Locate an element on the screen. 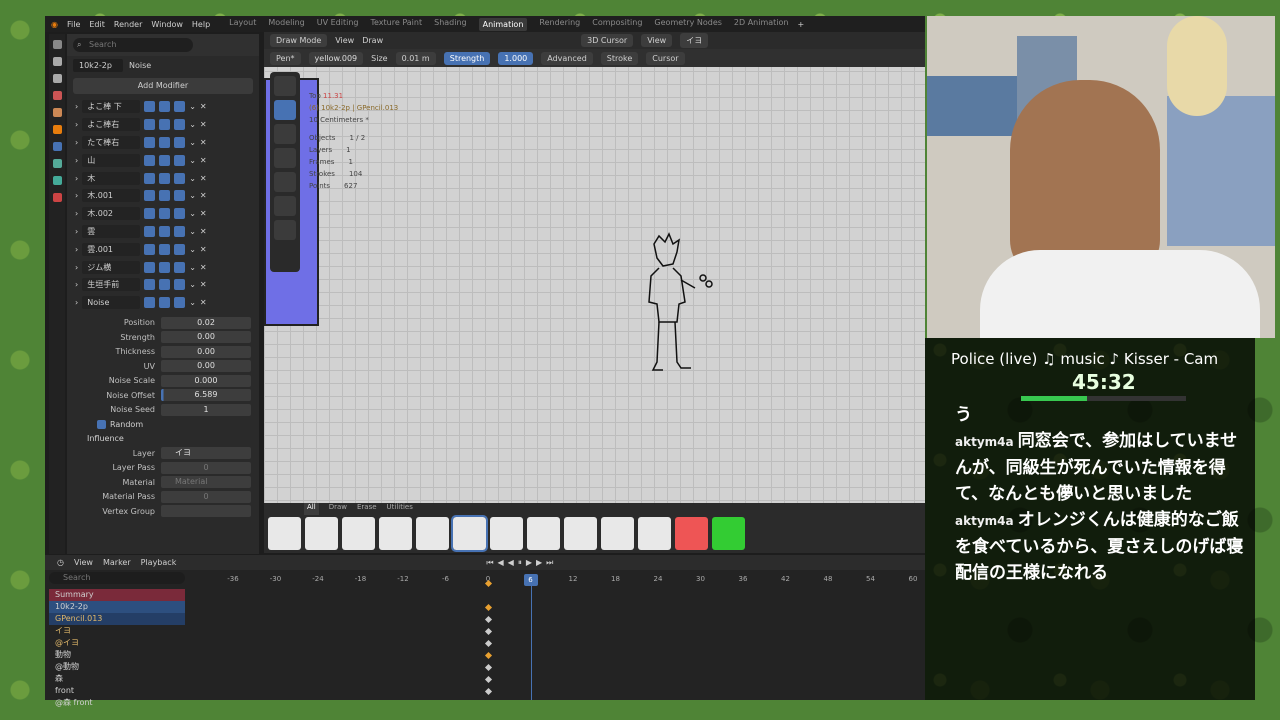 The width and height of the screenshot is (1280, 720). modifier-row: › 木.002 ⌄ ✕ is located at coordinates (163, 214).